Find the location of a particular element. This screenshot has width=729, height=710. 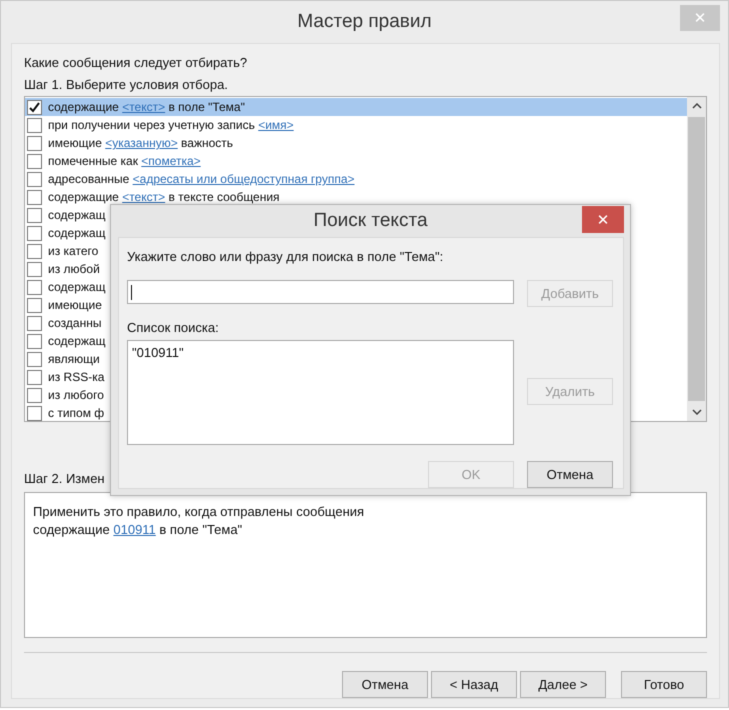

condition-text: из любого is located at coordinates (76, 395).